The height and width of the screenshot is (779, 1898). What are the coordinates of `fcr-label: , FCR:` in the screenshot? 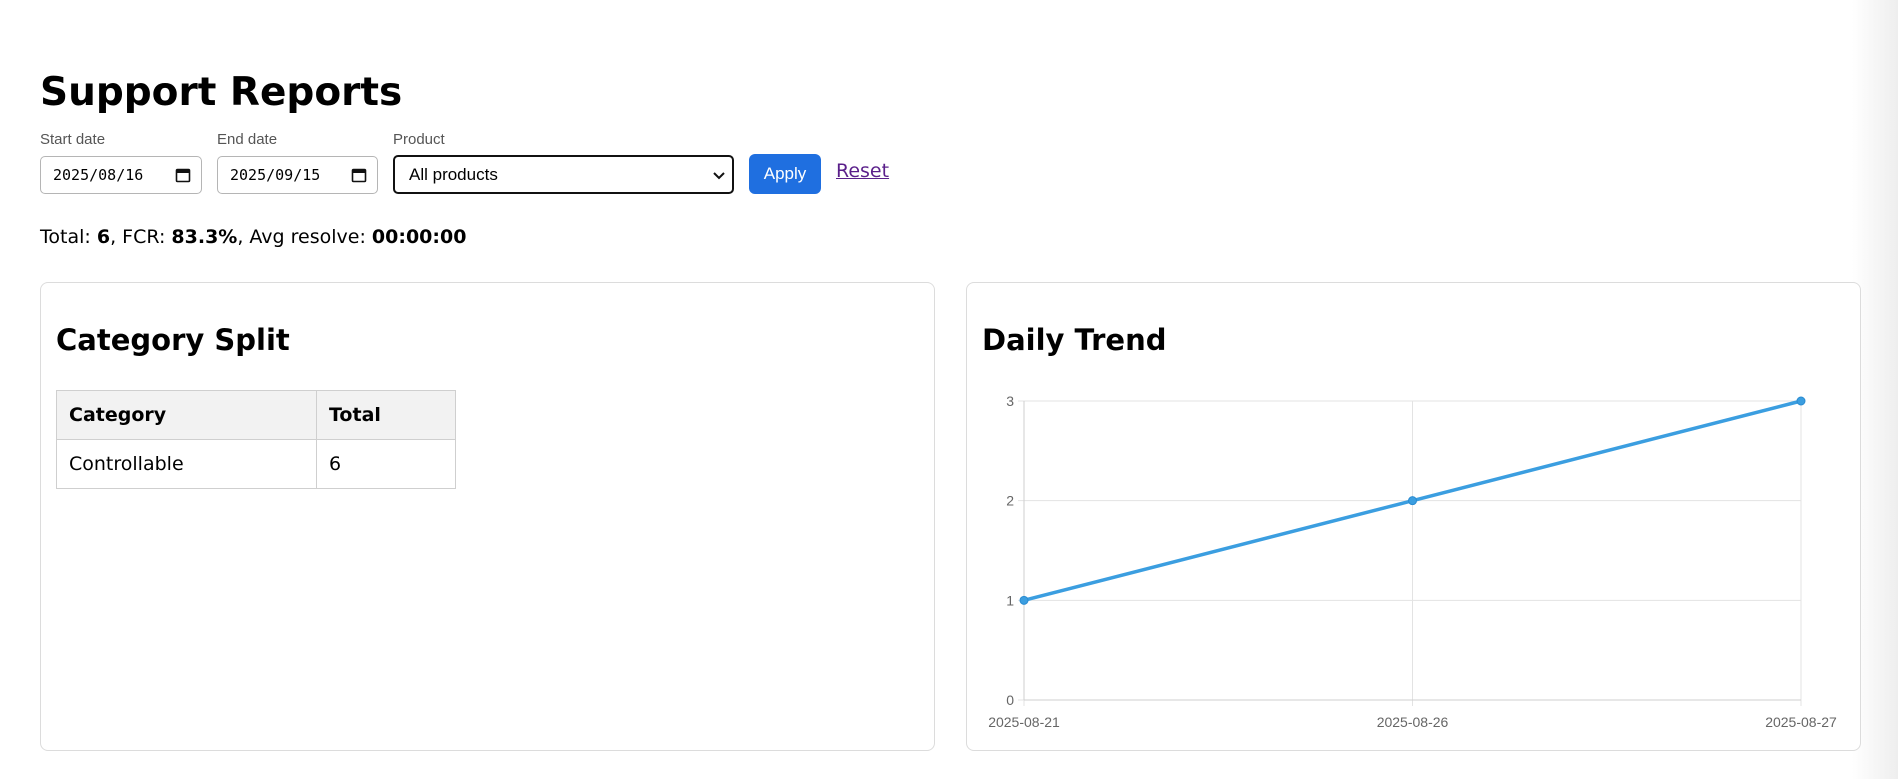 It's located at (141, 237).